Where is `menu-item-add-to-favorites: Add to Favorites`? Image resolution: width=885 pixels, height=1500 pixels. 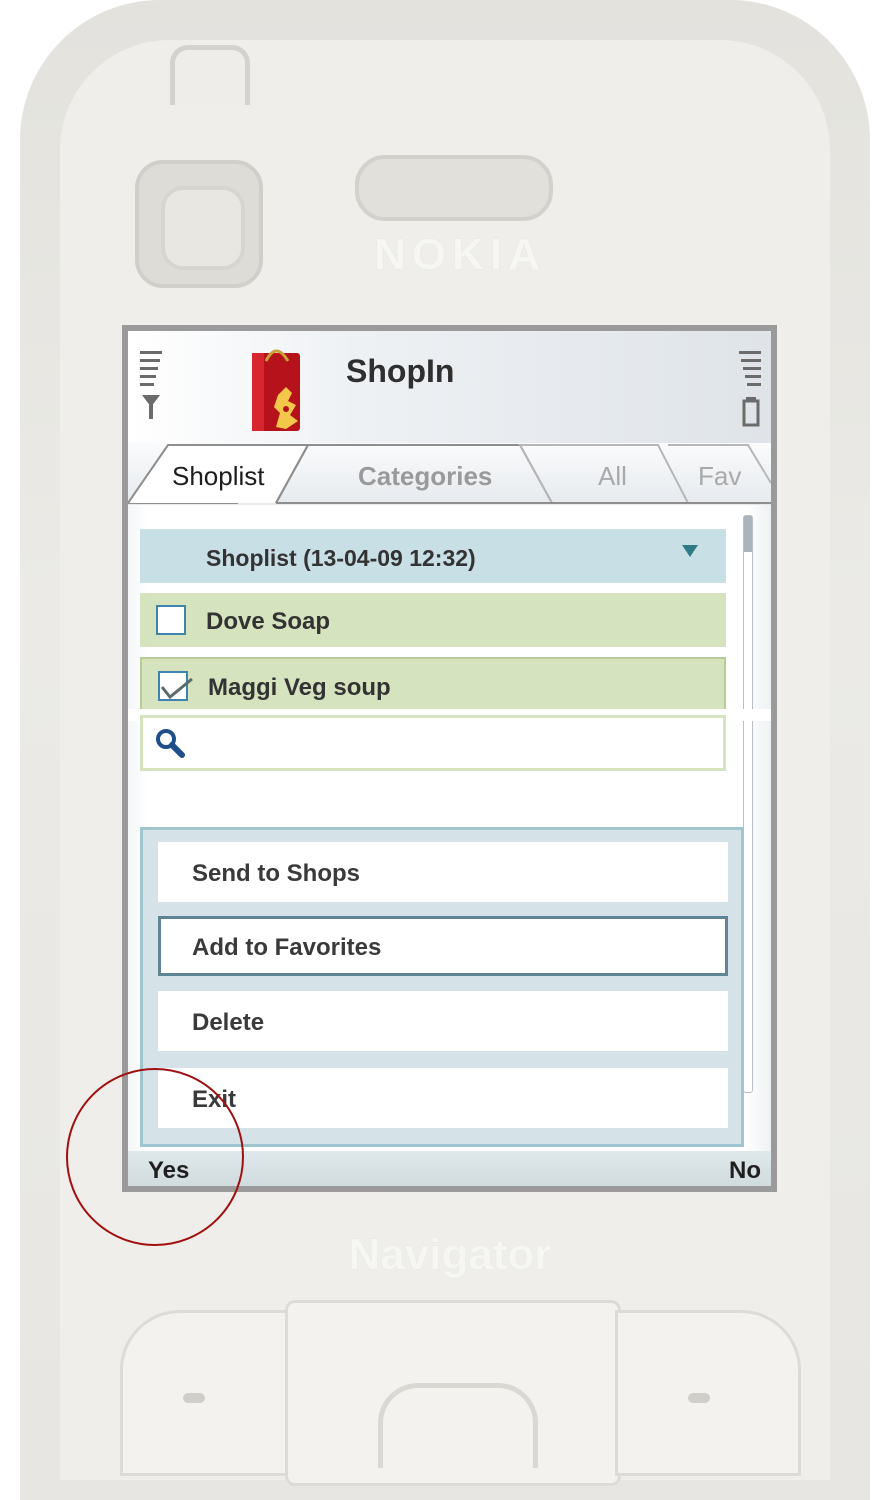
menu-item-add-to-favorites: Add to Favorites is located at coordinates (443, 946).